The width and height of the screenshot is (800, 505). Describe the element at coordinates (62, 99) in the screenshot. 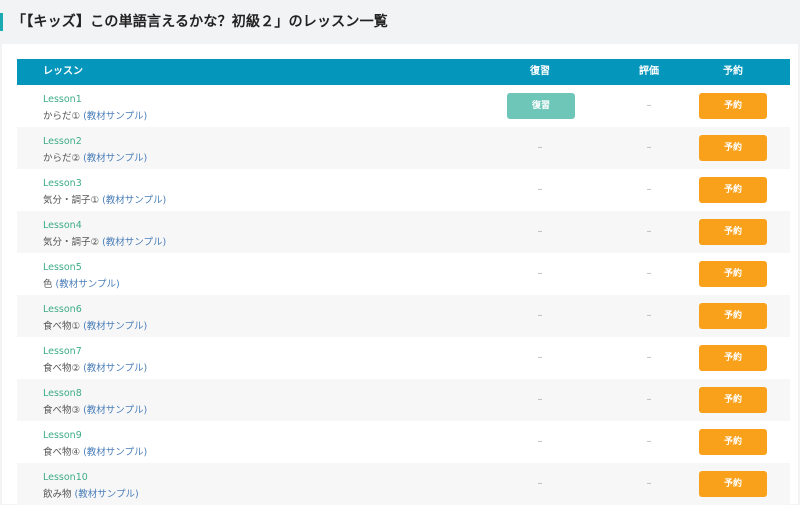

I see `lesson-link: Lesson1` at that location.